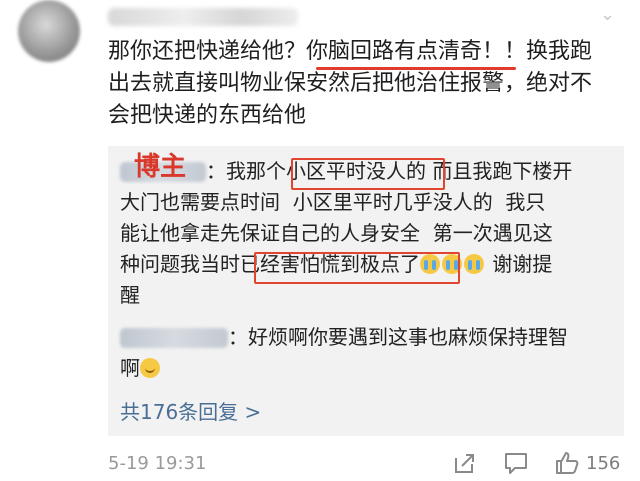 Image resolution: width=640 pixels, height=481 pixels. Describe the element at coordinates (157, 463) in the screenshot. I see `timestamp: 5-19 19:31` at that location.